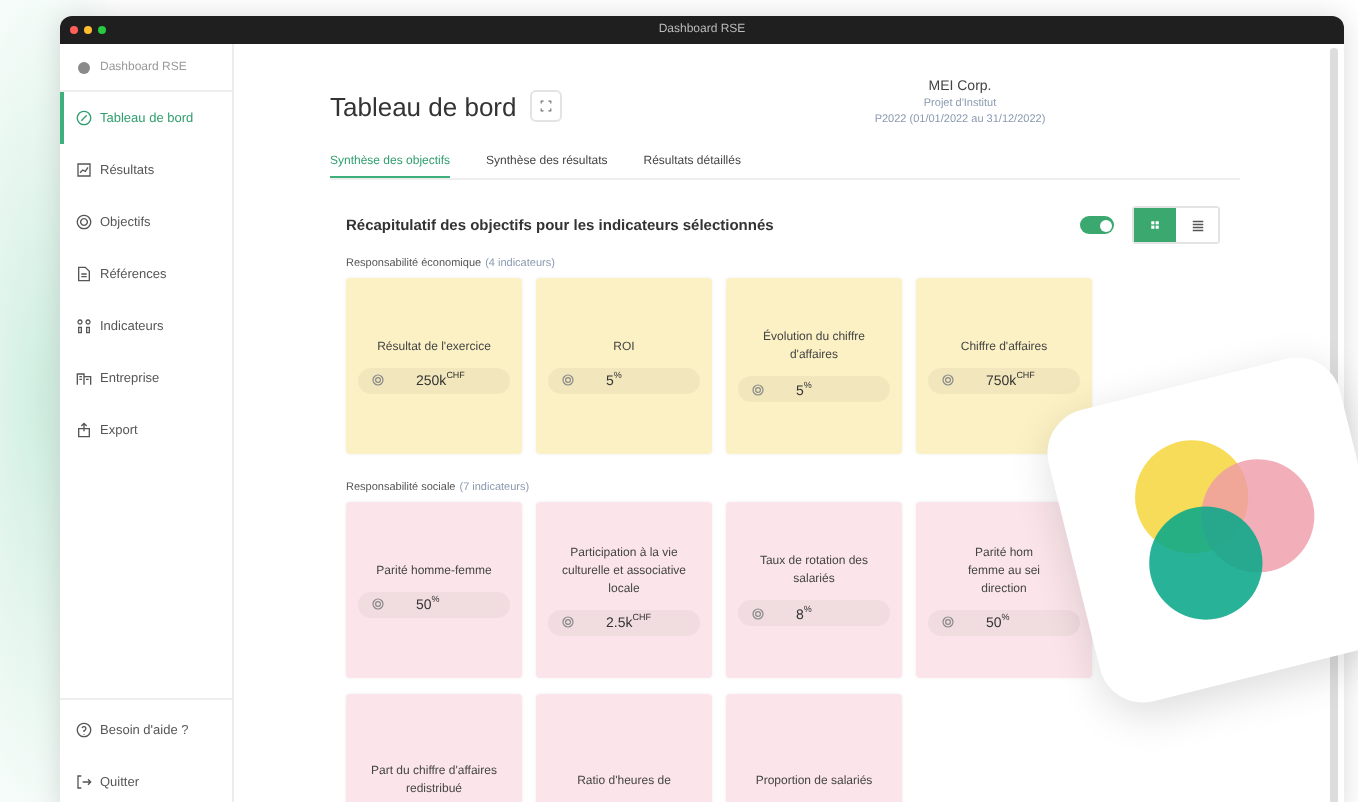  I want to click on list-icon, so click(1197, 225).